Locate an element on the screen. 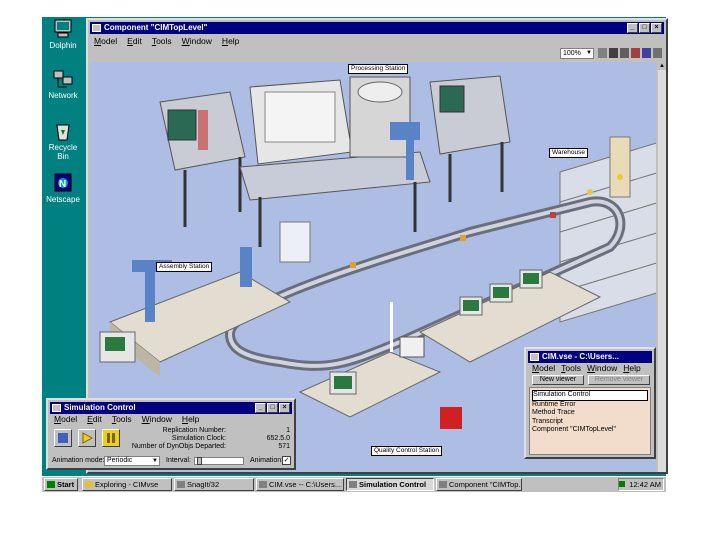 This screenshot has width=720, height=540. cim-menubar: Model Tools Window Help is located at coordinates (590, 368).